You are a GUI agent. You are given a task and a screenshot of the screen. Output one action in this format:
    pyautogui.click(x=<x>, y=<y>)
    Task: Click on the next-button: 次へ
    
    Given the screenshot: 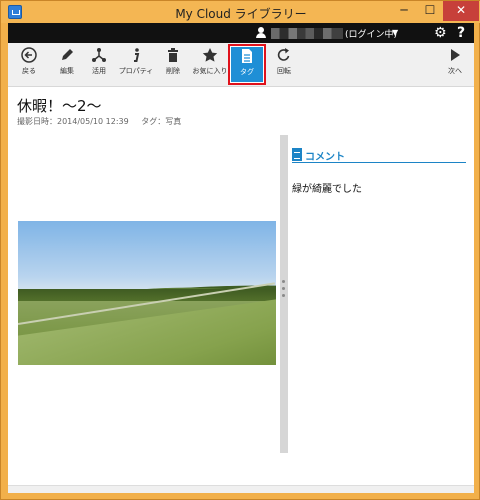 What is the action you would take?
    pyautogui.click(x=455, y=65)
    